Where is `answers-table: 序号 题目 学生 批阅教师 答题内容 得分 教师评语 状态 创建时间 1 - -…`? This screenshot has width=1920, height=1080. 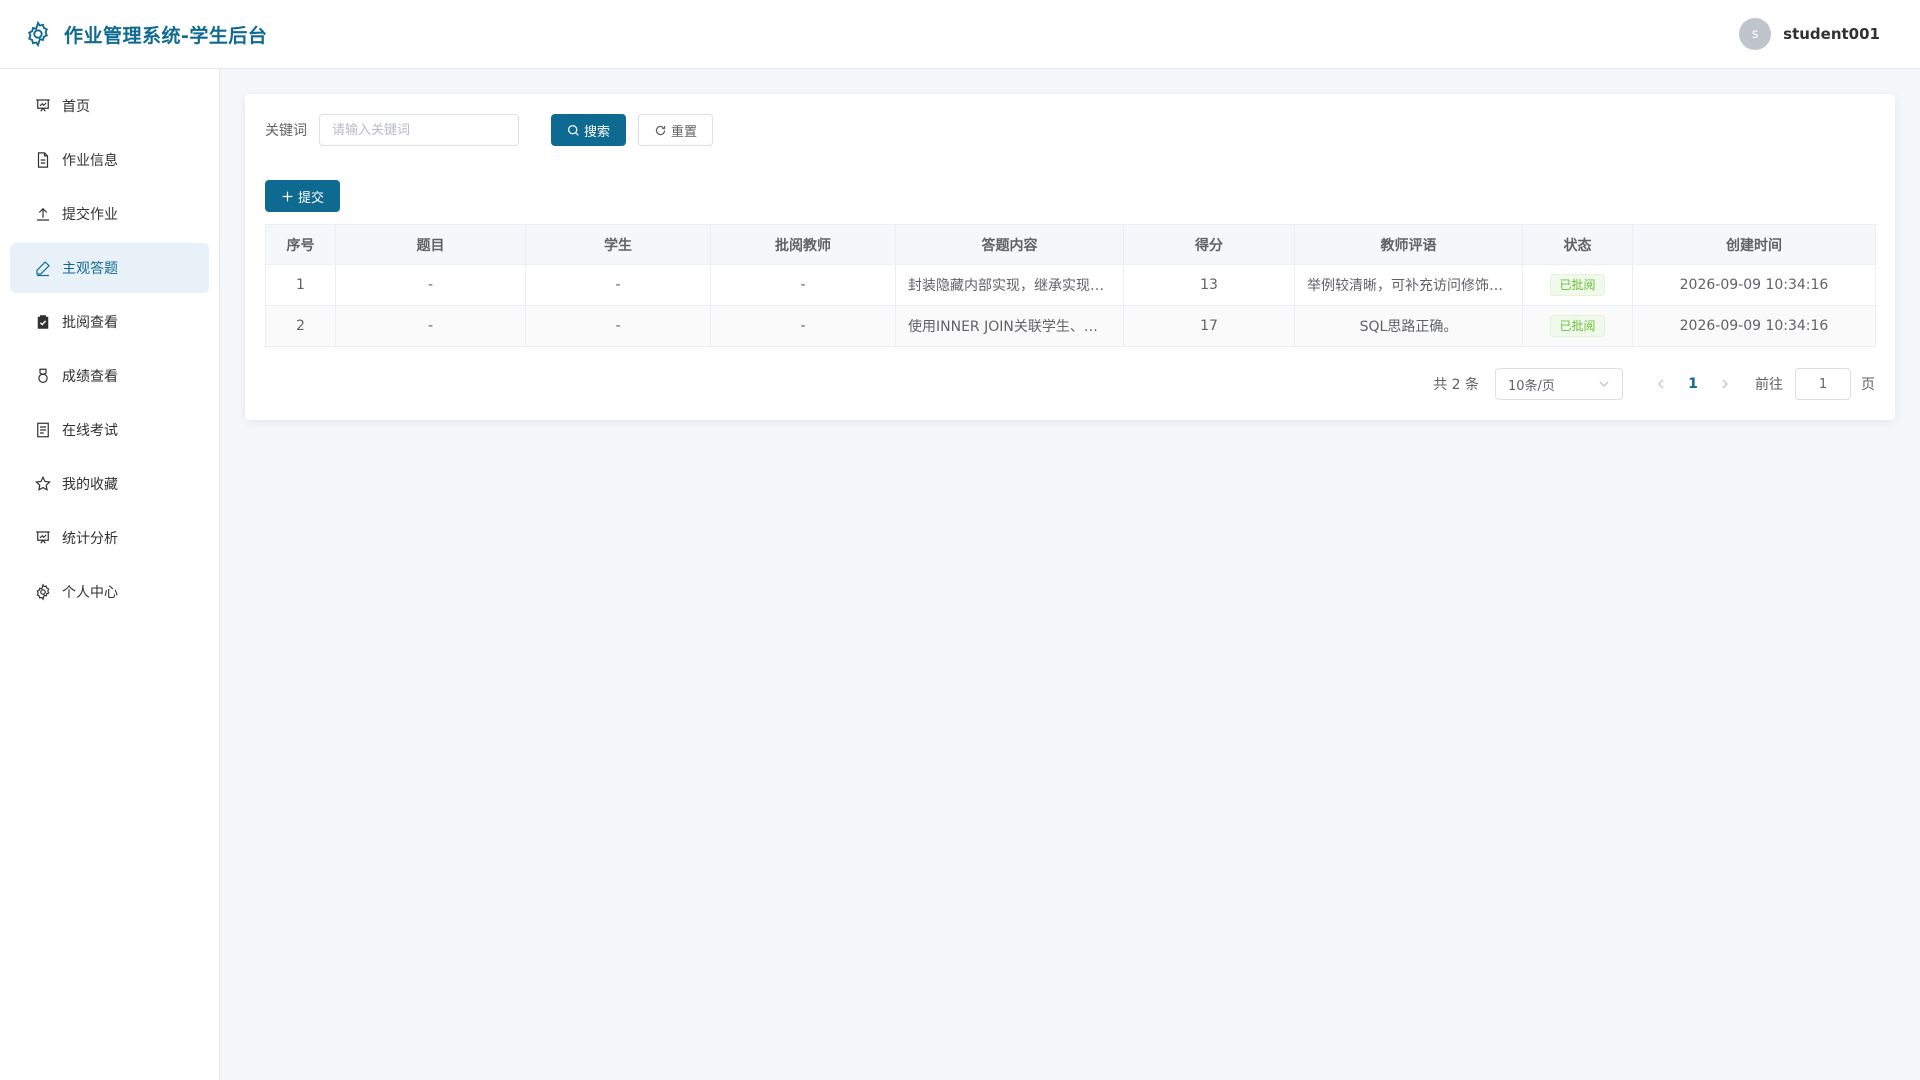 answers-table: 序号 题目 学生 批阅教师 答题内容 得分 教师评语 状态 创建时间 1 - -… is located at coordinates (1070, 285).